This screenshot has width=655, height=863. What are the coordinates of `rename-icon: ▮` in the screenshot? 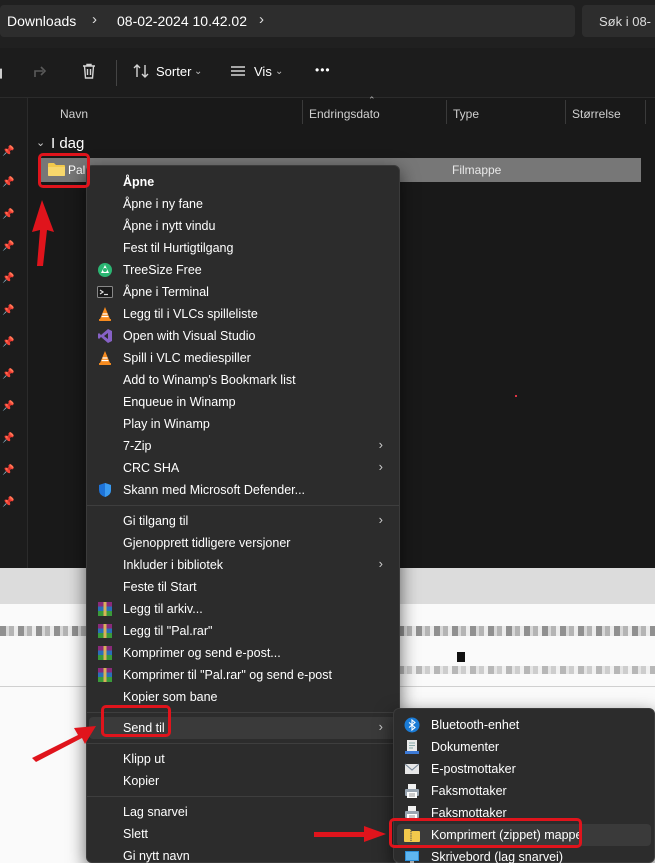 It's located at (1, 73).